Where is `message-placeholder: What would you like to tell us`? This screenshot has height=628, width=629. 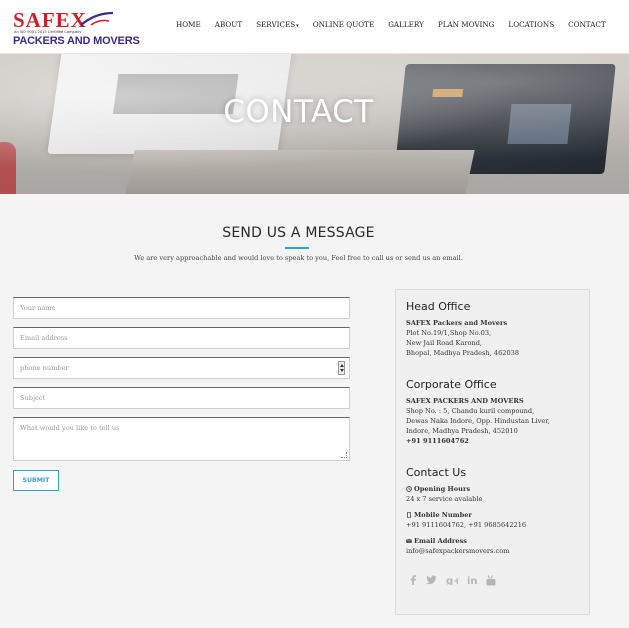 message-placeholder: What would you like to tell us is located at coordinates (70, 428).